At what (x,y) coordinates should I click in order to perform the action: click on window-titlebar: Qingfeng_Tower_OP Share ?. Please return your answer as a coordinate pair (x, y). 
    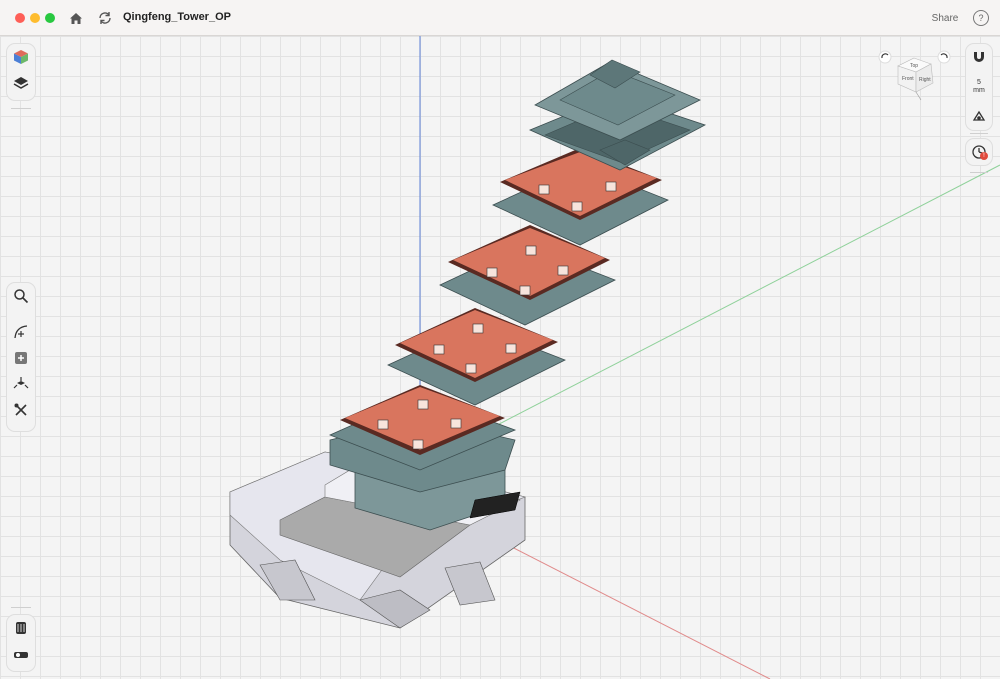
    Looking at the image, I should click on (500, 18).